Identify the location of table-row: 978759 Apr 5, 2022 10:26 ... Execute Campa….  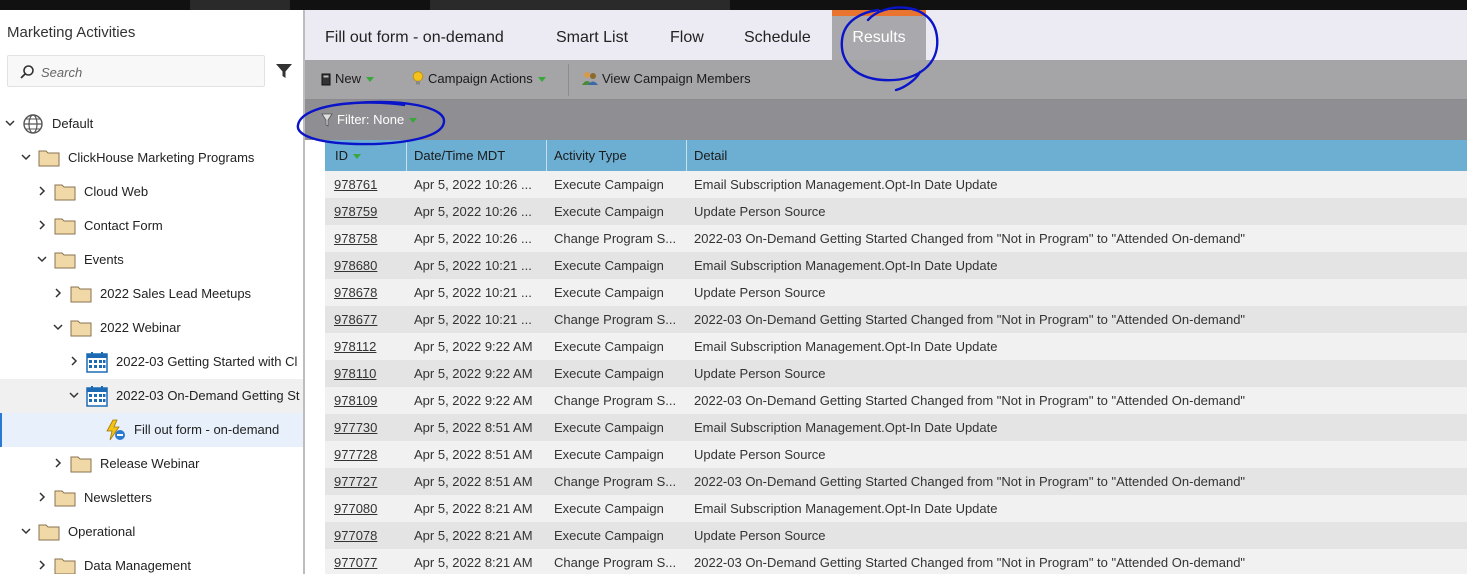
(896, 211).